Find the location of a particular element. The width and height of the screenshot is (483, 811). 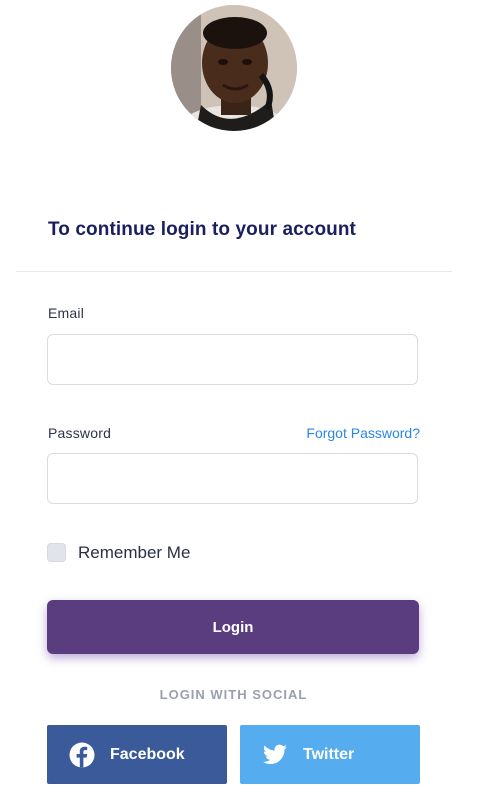

email-label: Email is located at coordinates (66, 313).